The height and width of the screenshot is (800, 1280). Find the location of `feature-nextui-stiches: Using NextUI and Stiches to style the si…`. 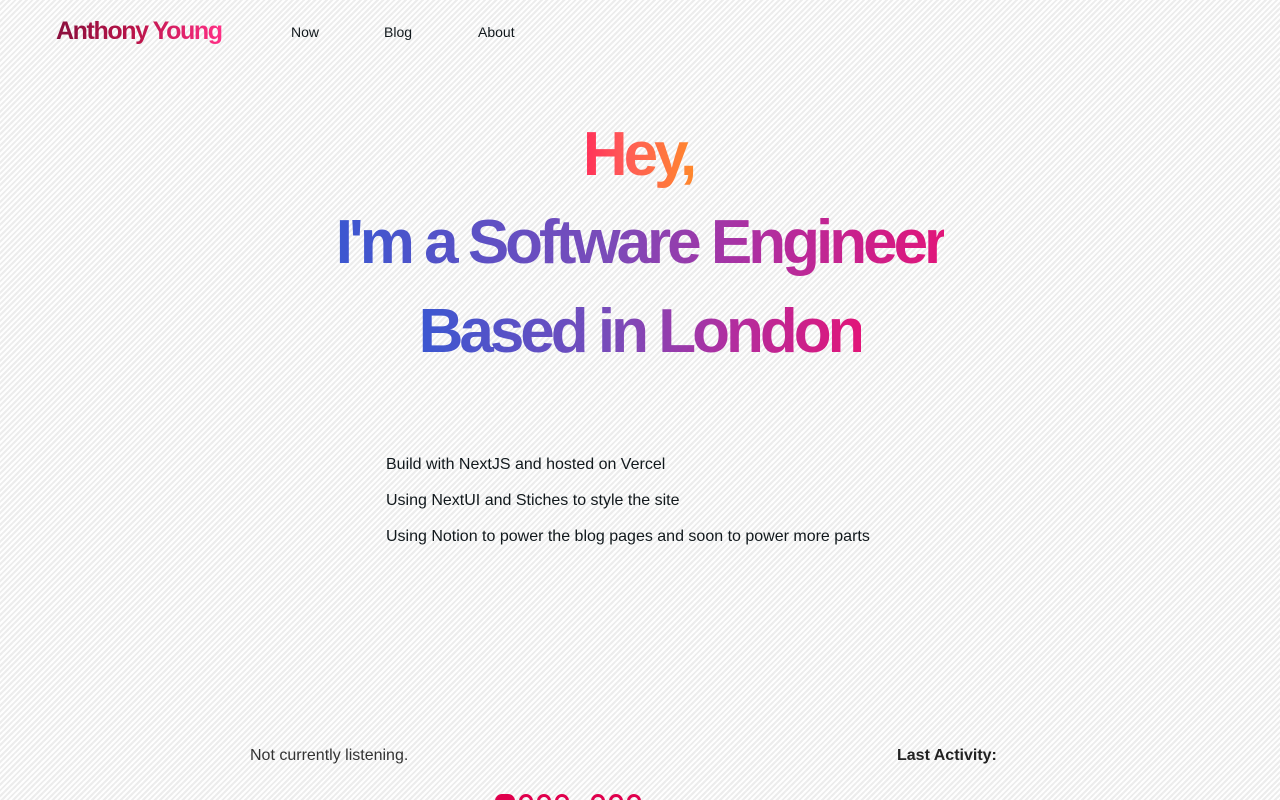

feature-nextui-stiches: Using NextUI and Stiches to style the si… is located at coordinates (533, 500).